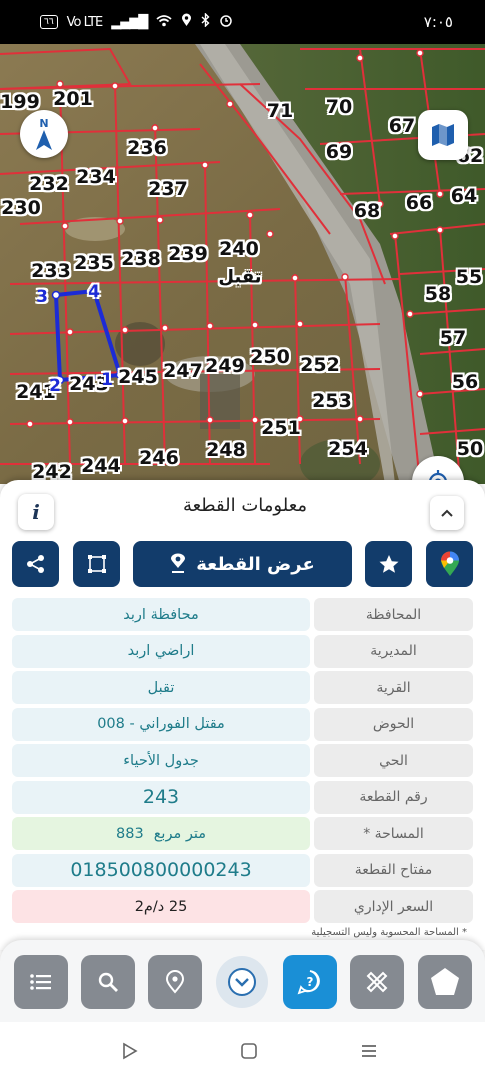 This screenshot has height=1080, width=485. Describe the element at coordinates (393, 833) in the screenshot. I see `row-label: المساحة *` at that location.